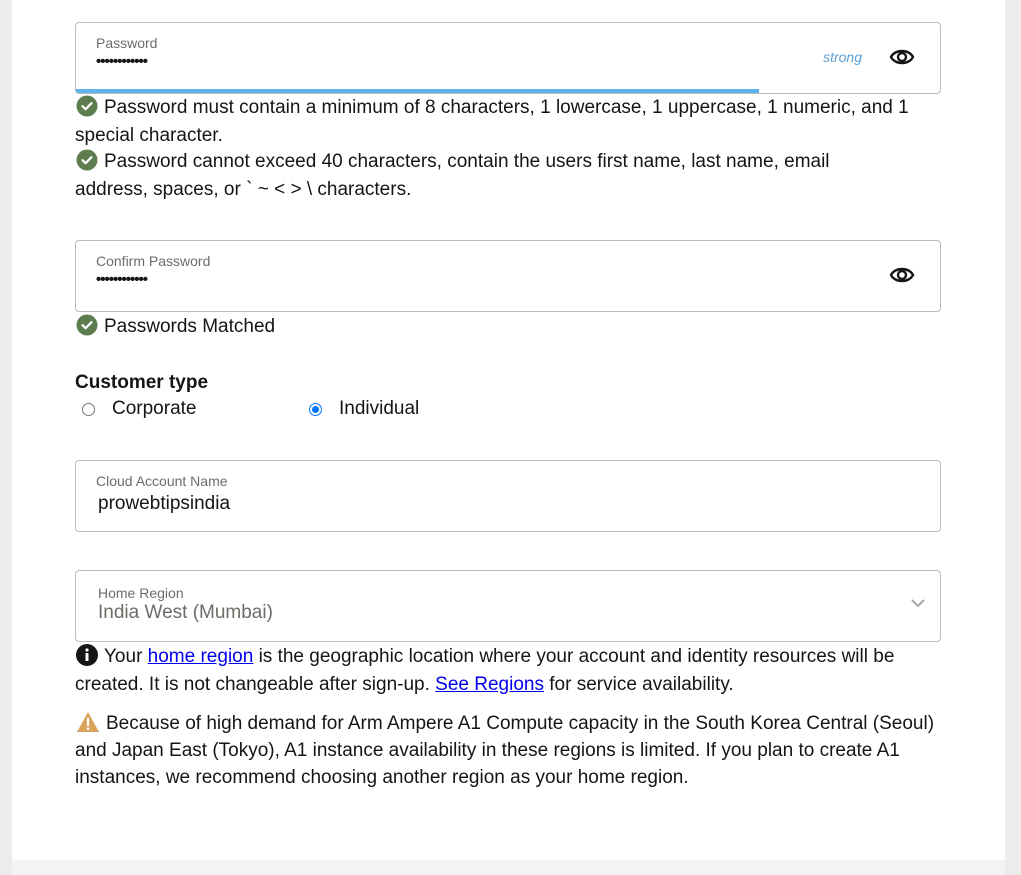 The height and width of the screenshot is (875, 1021). I want to click on info-text: for service availability., so click(638, 684).